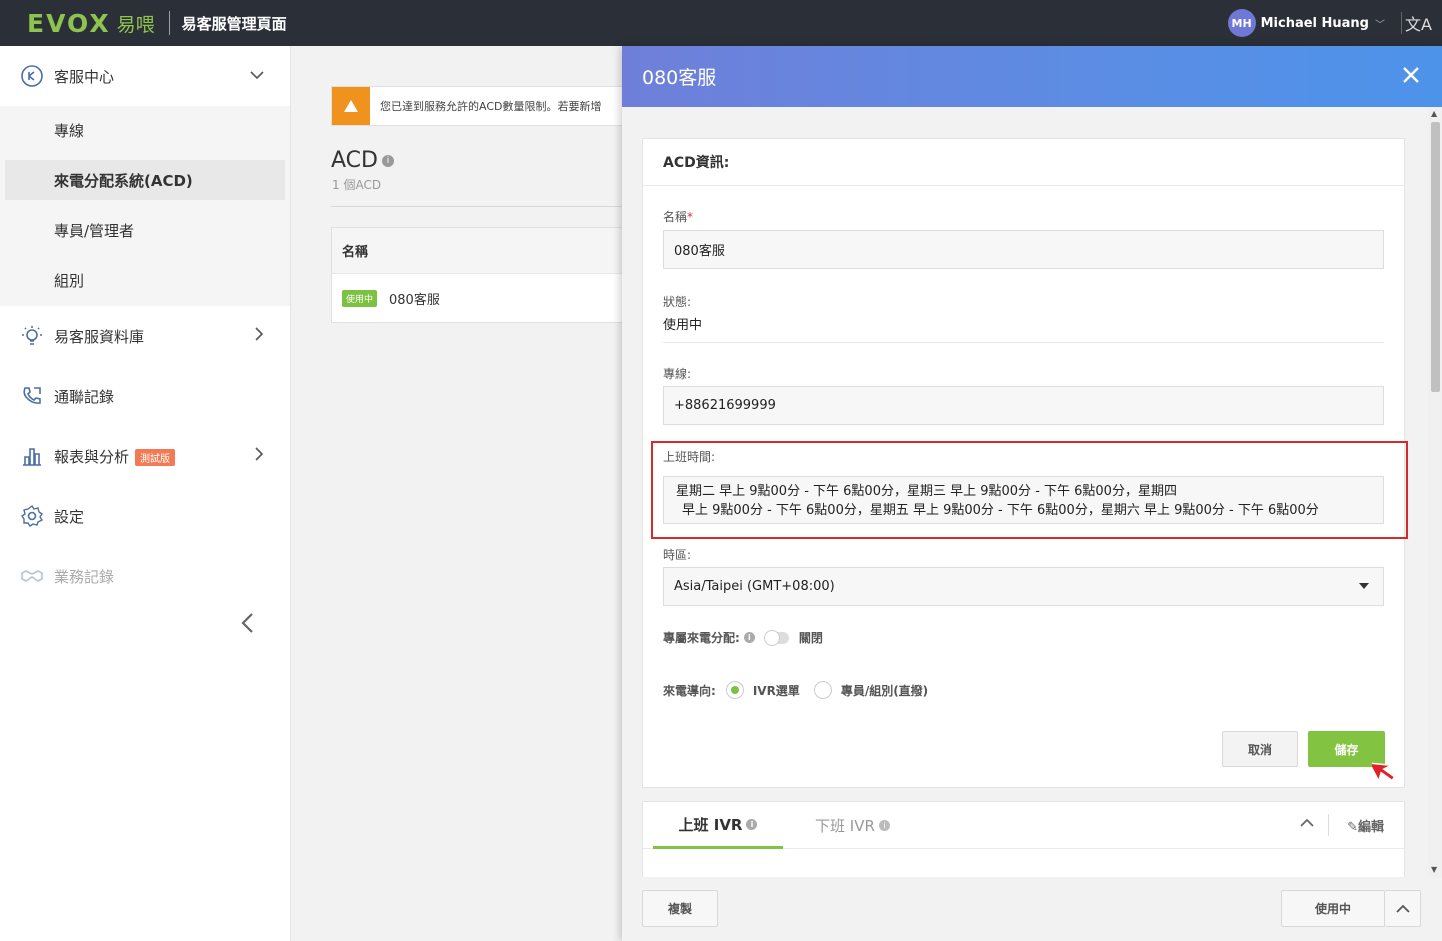 Image resolution: width=1442 pixels, height=941 pixels. Describe the element at coordinates (145, 396) in the screenshot. I see `sidebar-item-call-logs: 通聯記錄` at that location.